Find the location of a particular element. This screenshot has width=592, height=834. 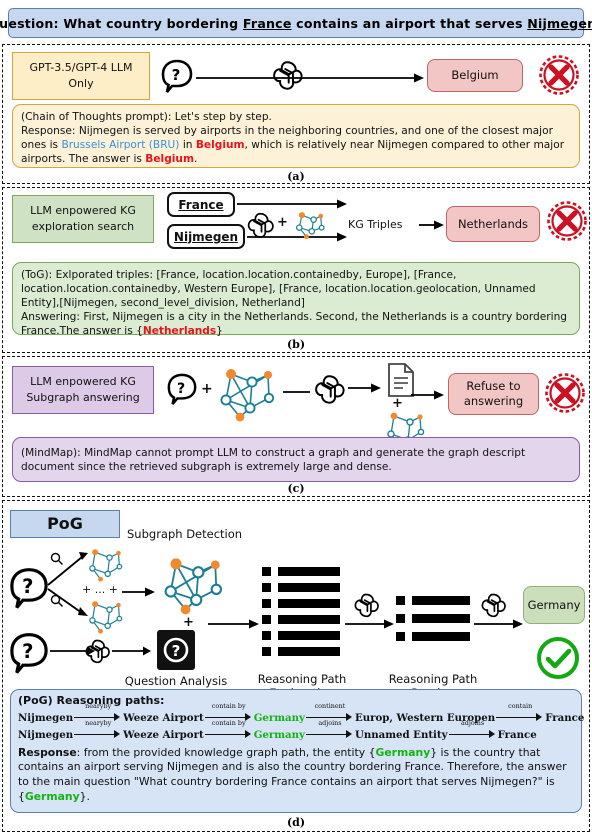

method-box-pog: PoG is located at coordinates (65, 524).